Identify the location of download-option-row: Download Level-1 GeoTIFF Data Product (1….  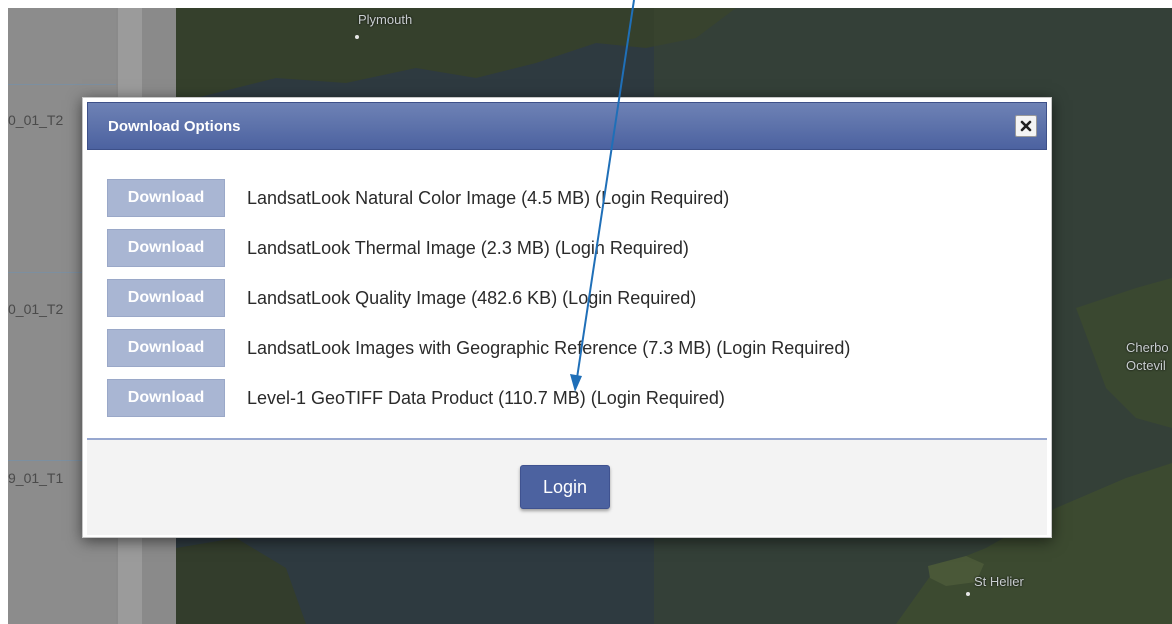
(416, 398).